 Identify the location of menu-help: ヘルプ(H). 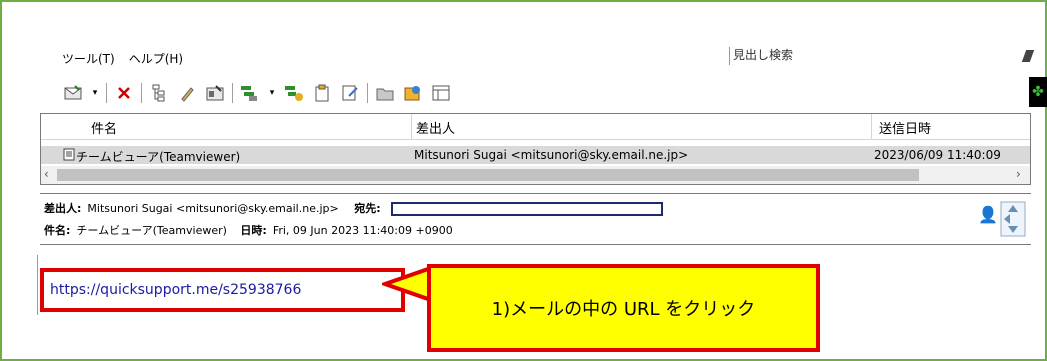
(156, 58).